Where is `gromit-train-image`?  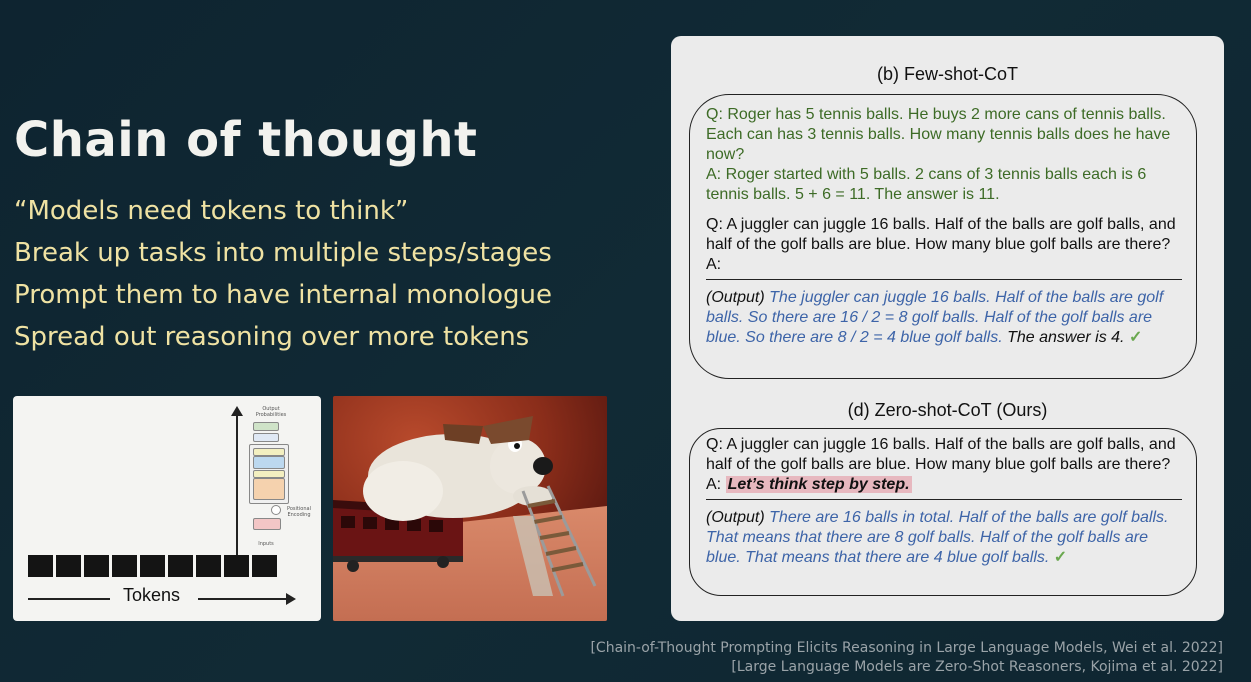 gromit-train-image is located at coordinates (470, 508).